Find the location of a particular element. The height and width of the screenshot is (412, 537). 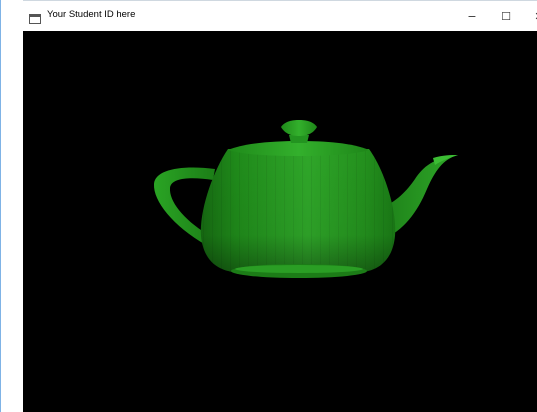

minimize-icon: − is located at coordinates (472, 16).